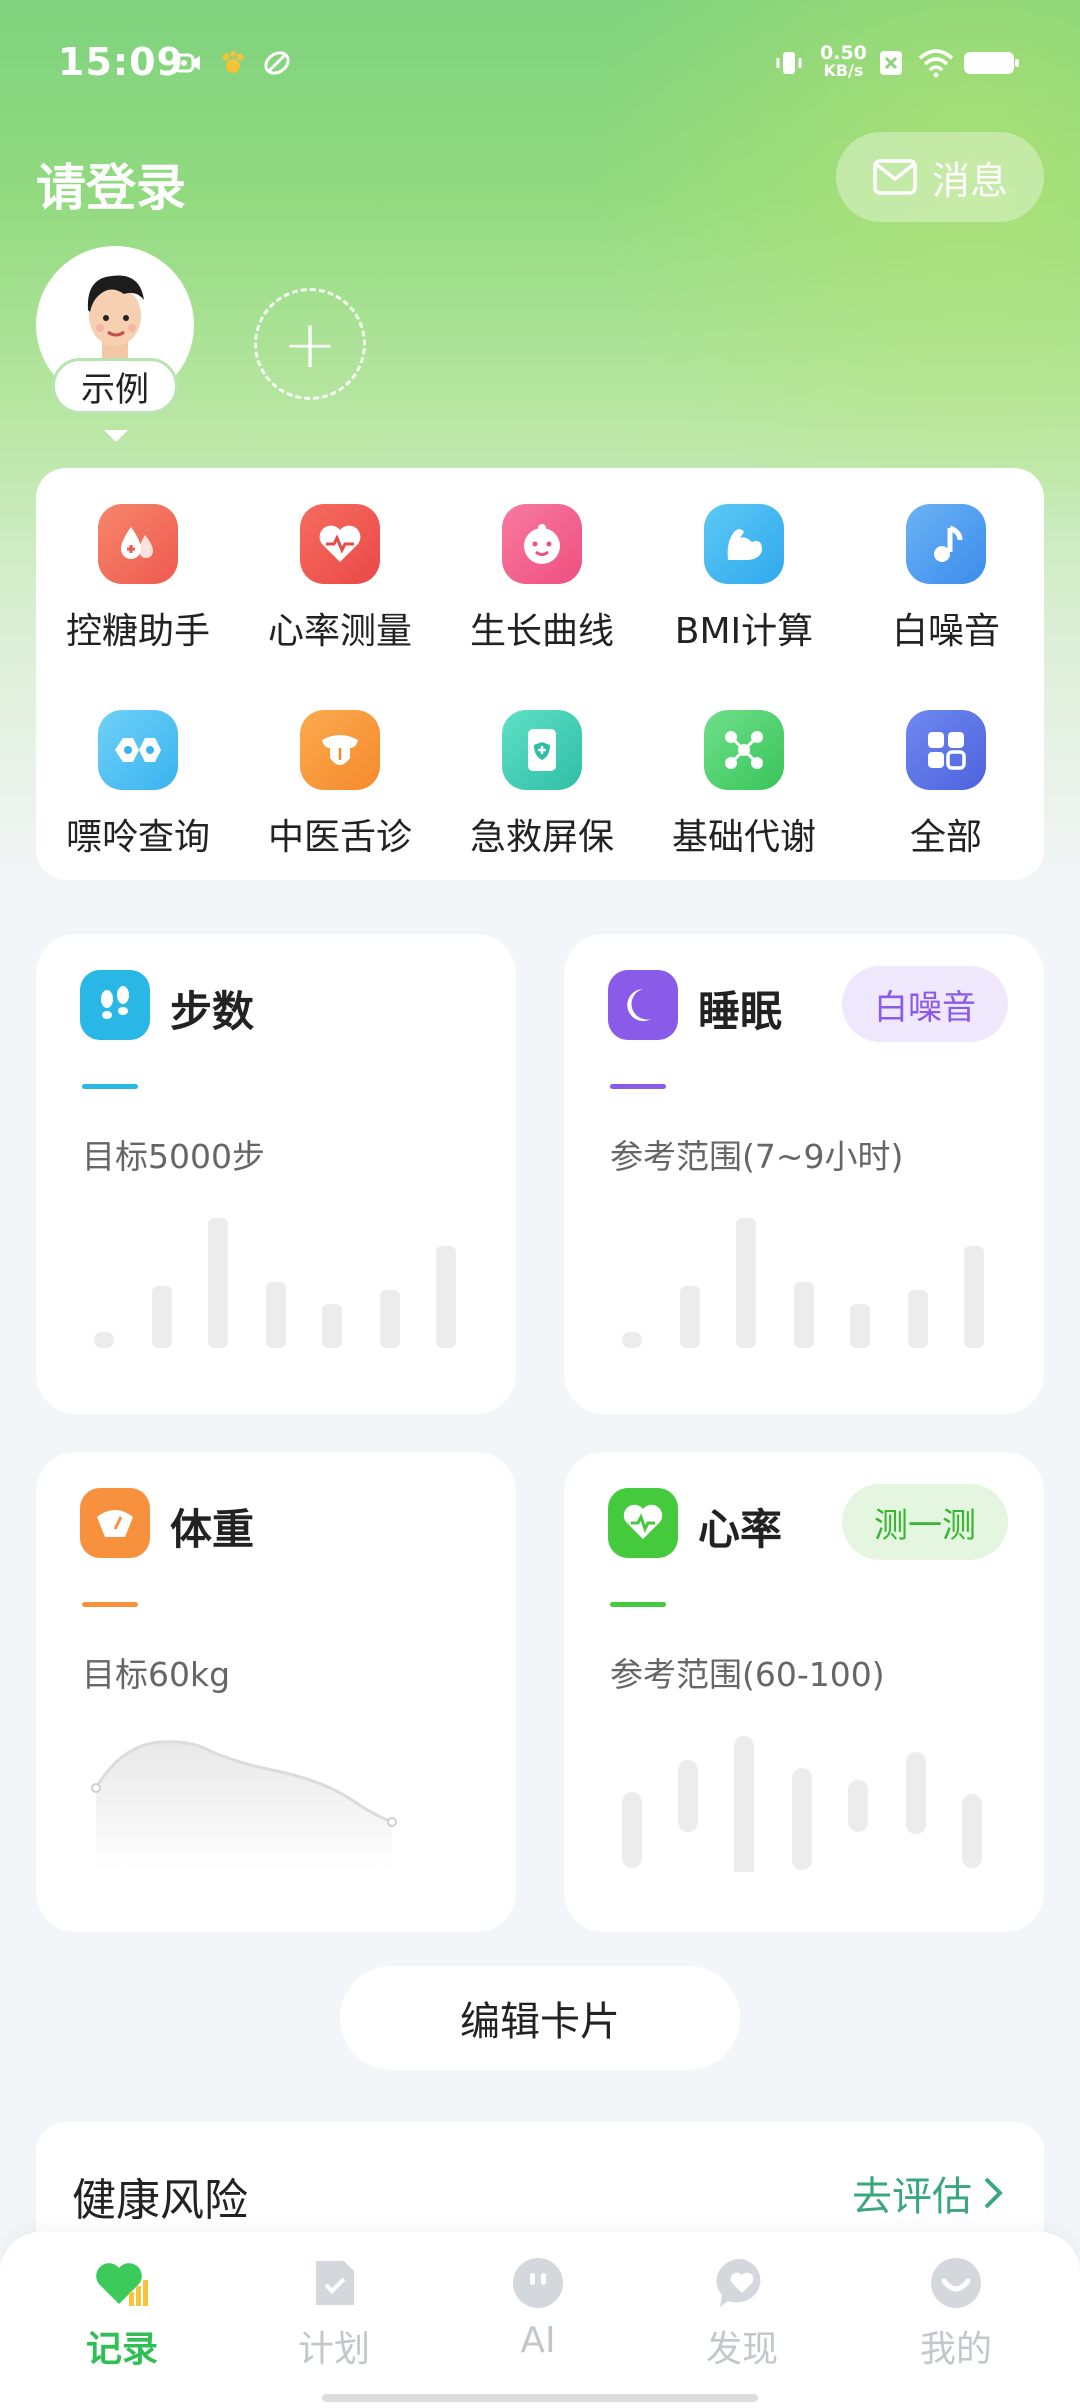  Describe the element at coordinates (137, 631) in the screenshot. I see `tool-label: 控糖助手` at that location.